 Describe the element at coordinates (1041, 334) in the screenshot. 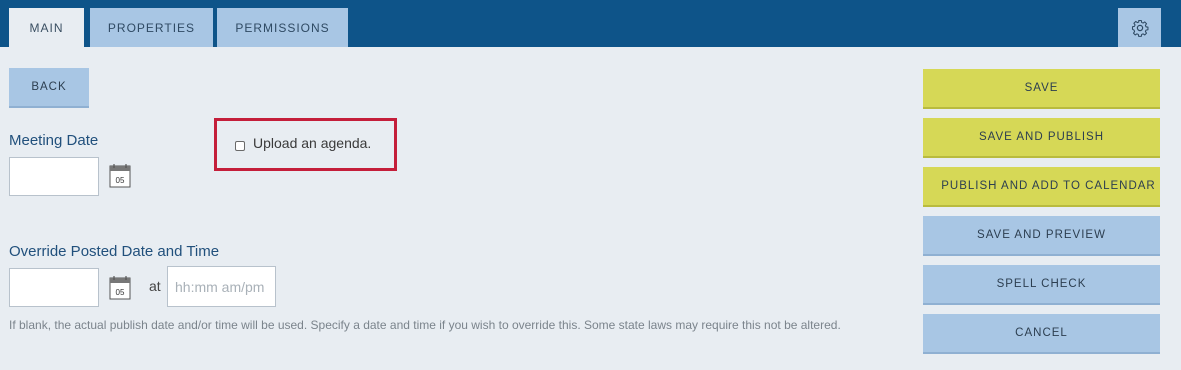

I see `cancel-button: CANCEL` at that location.